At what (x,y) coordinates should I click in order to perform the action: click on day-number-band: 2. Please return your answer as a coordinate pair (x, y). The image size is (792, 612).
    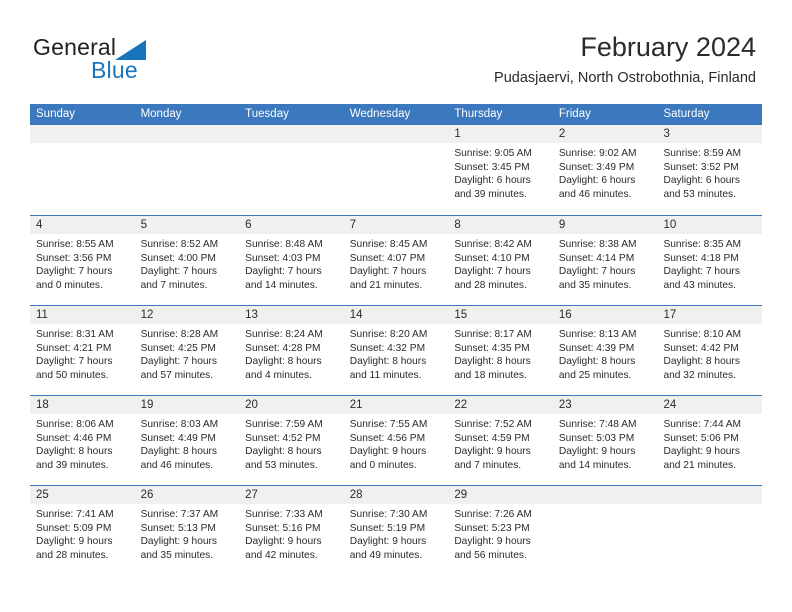
    Looking at the image, I should click on (605, 134).